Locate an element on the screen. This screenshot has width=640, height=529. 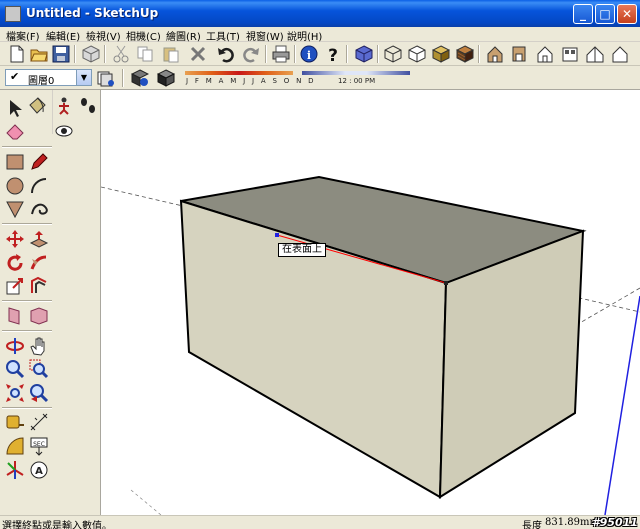
intersect-icon is located at coordinates (15, 316).